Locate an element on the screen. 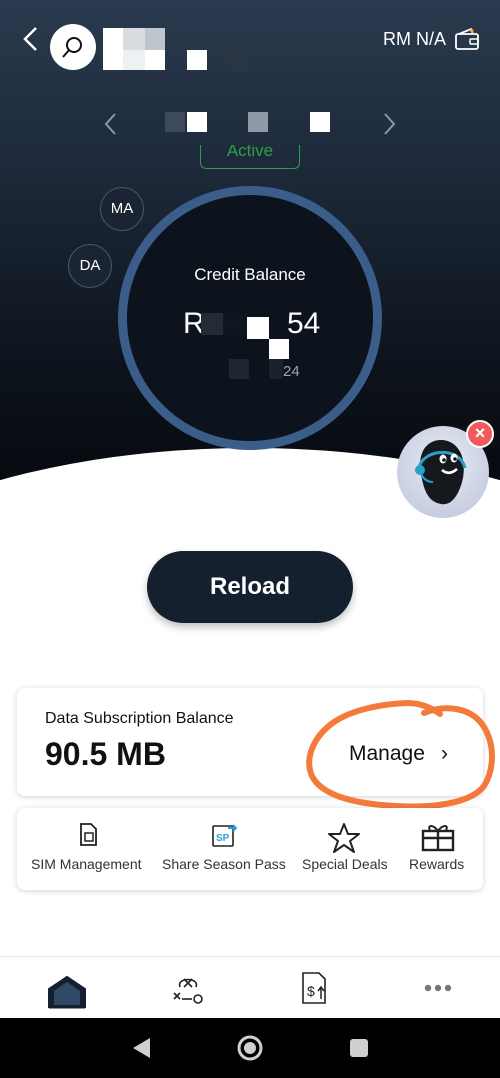  close-icon: × is located at coordinates (480, 434).